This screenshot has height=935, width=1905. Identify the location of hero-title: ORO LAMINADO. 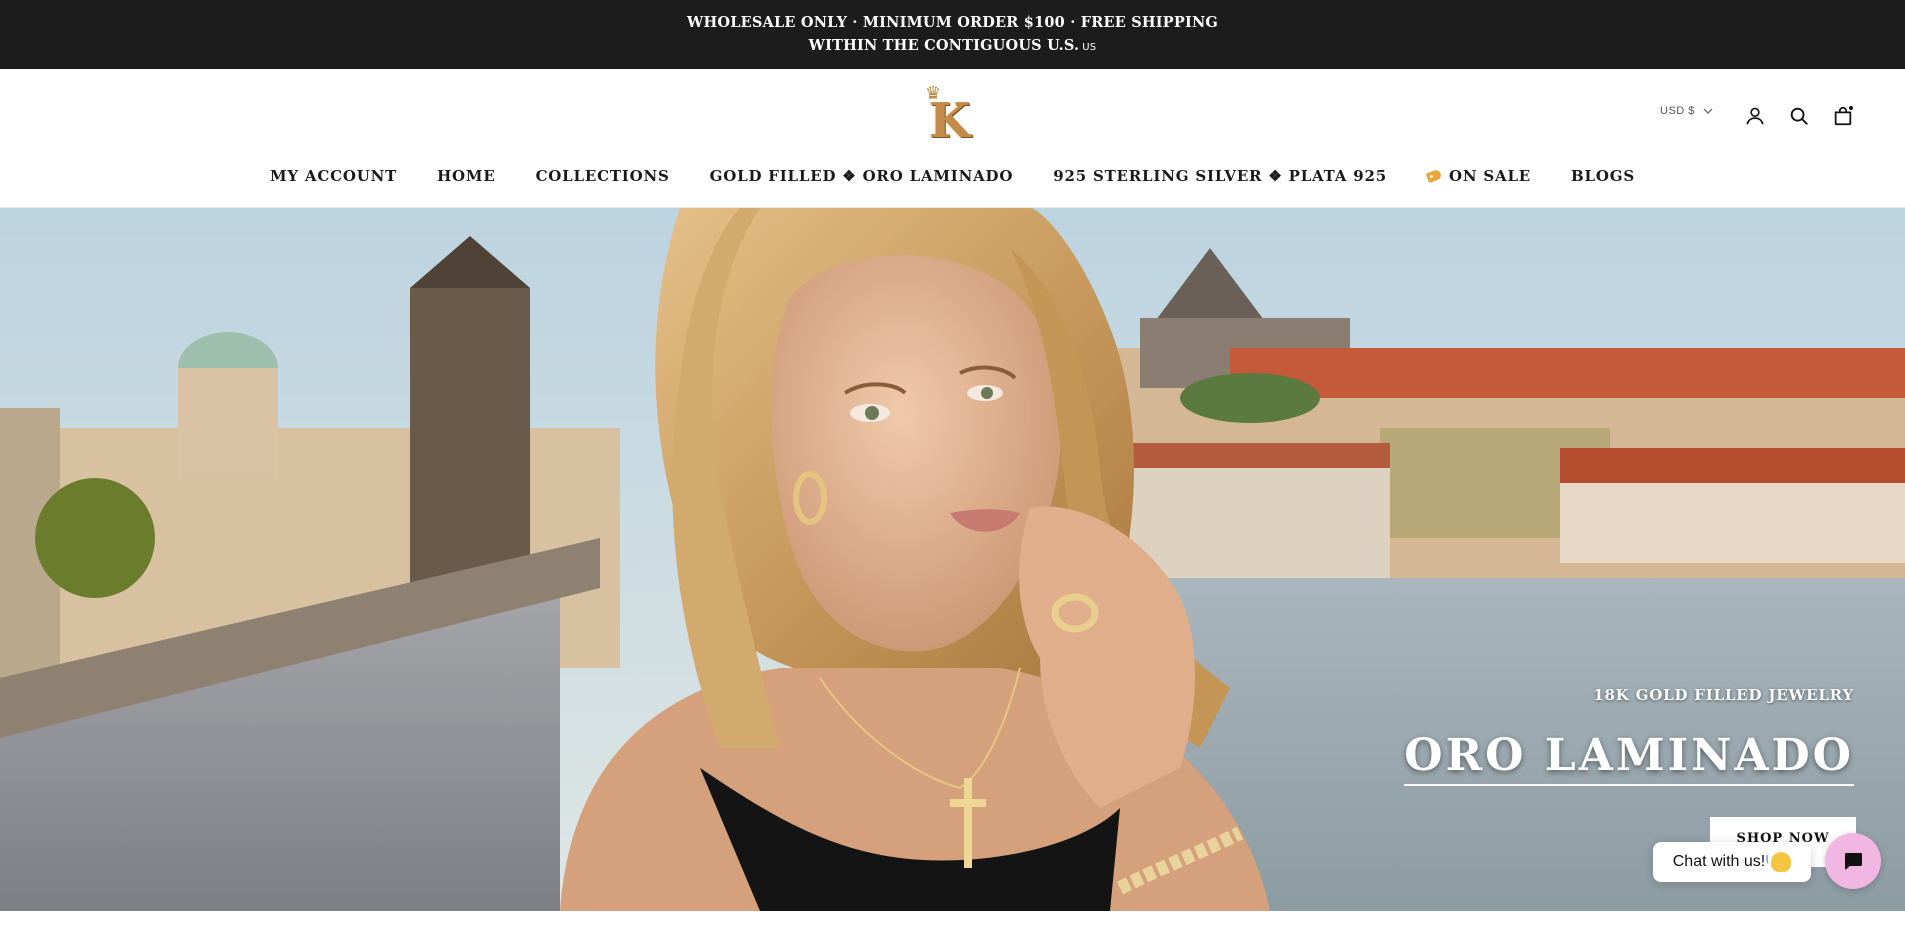
(1629, 758).